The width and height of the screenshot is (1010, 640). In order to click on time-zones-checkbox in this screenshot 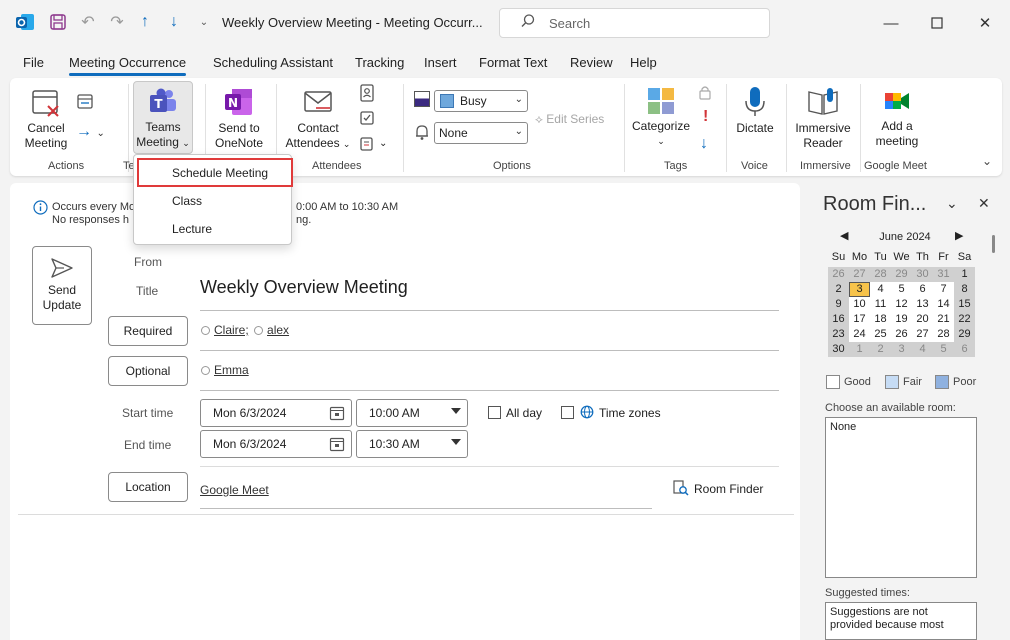, I will do `click(567, 412)`.